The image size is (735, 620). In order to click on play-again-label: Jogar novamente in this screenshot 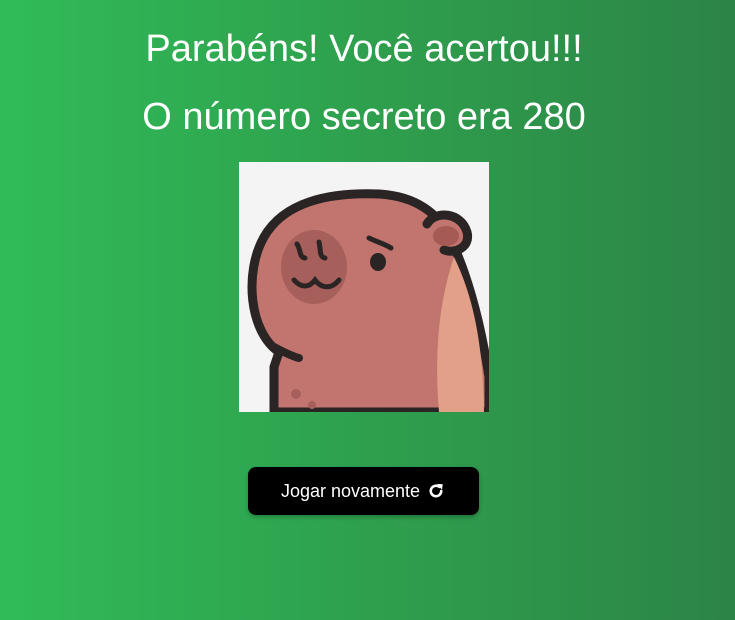, I will do `click(350, 491)`.